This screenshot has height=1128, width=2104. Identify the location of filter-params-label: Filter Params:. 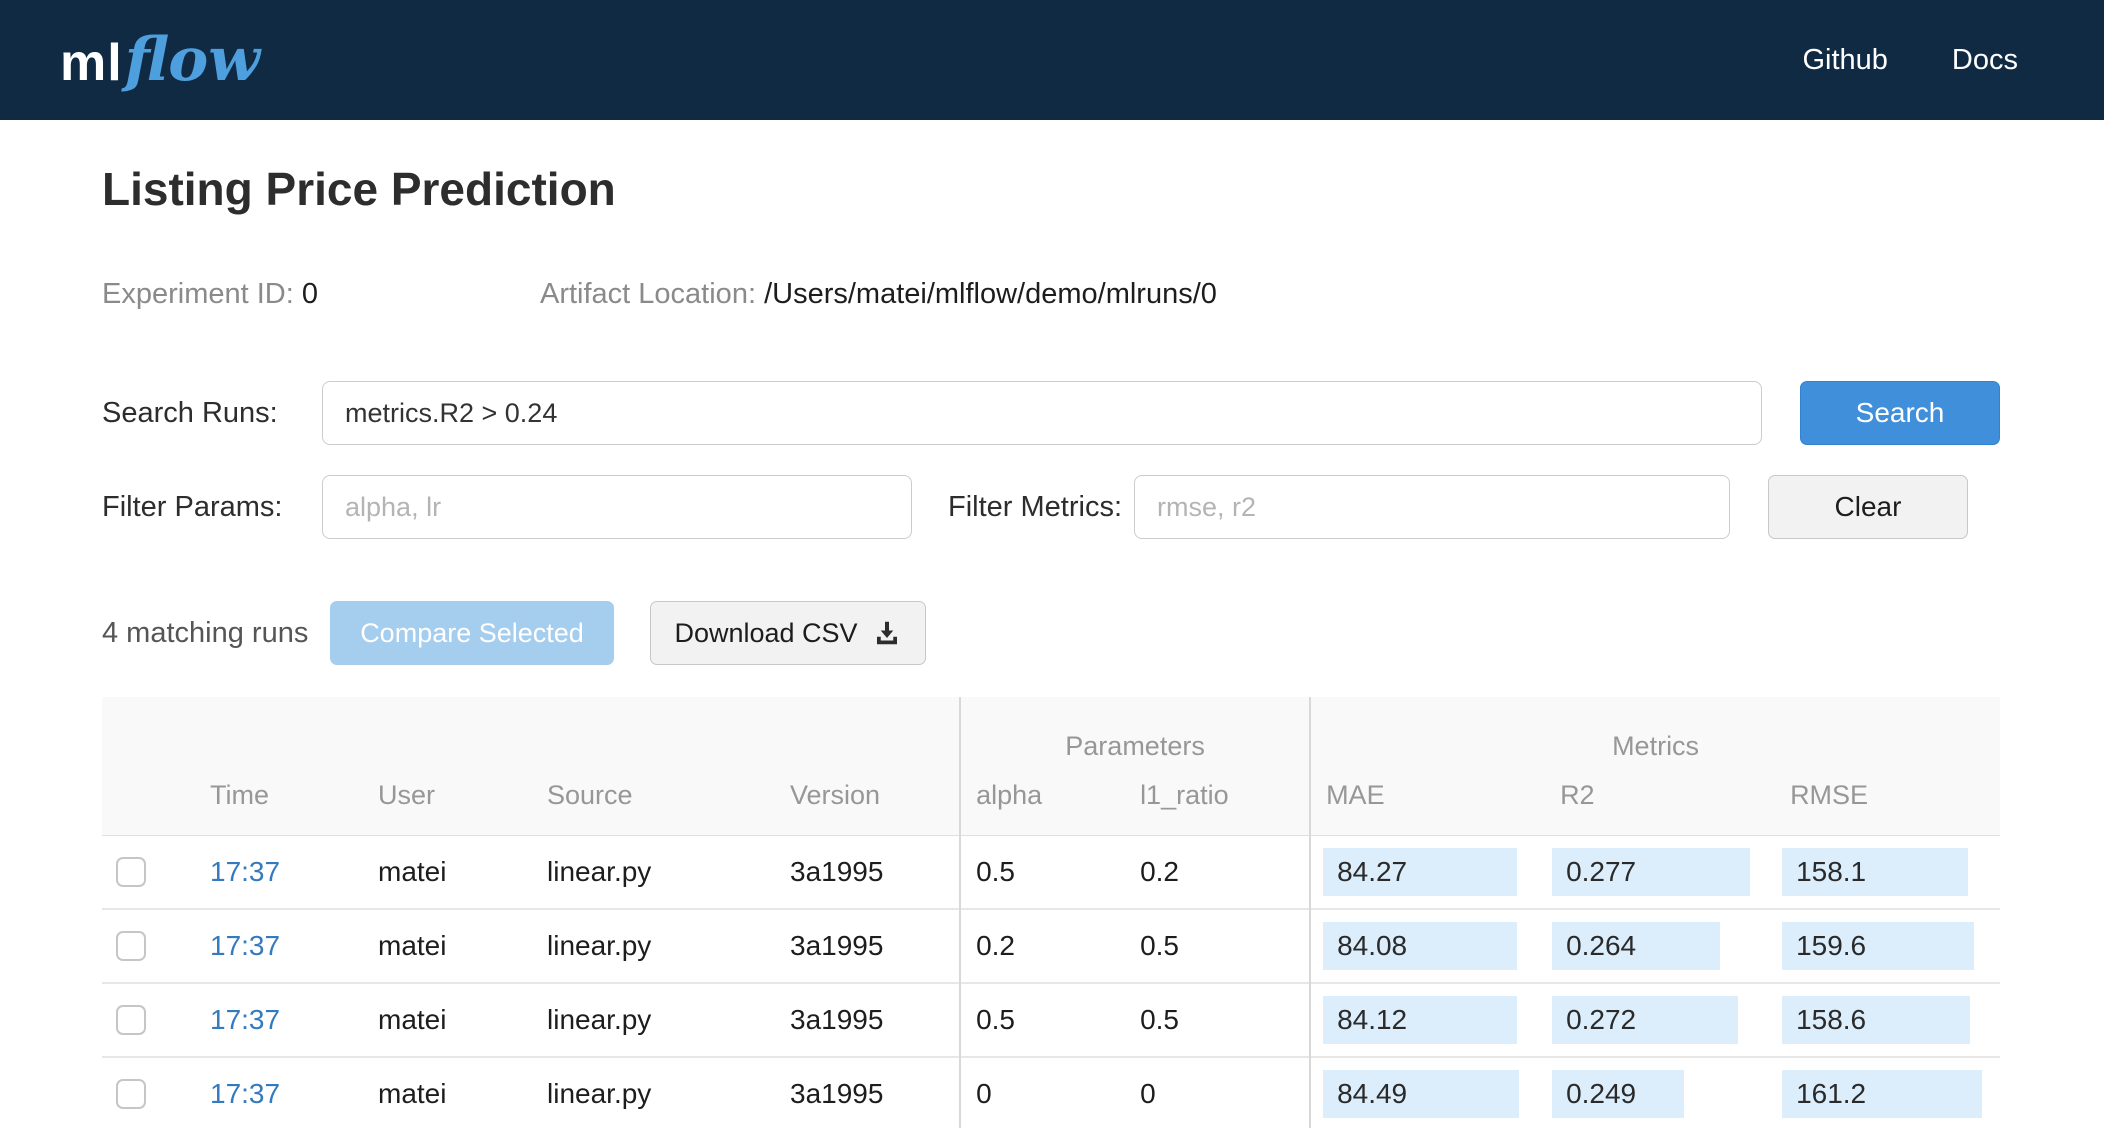
(192, 506).